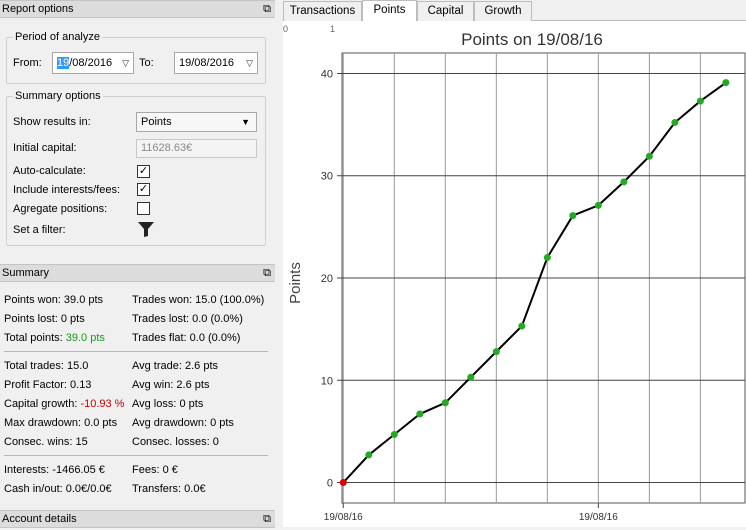  I want to click on total-points: Total points: 39.0 pts, so click(54, 338).